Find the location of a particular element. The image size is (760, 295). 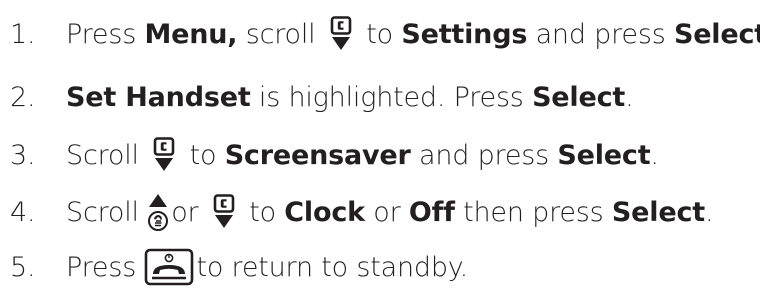

off-option-label: Off is located at coordinates (431, 212).